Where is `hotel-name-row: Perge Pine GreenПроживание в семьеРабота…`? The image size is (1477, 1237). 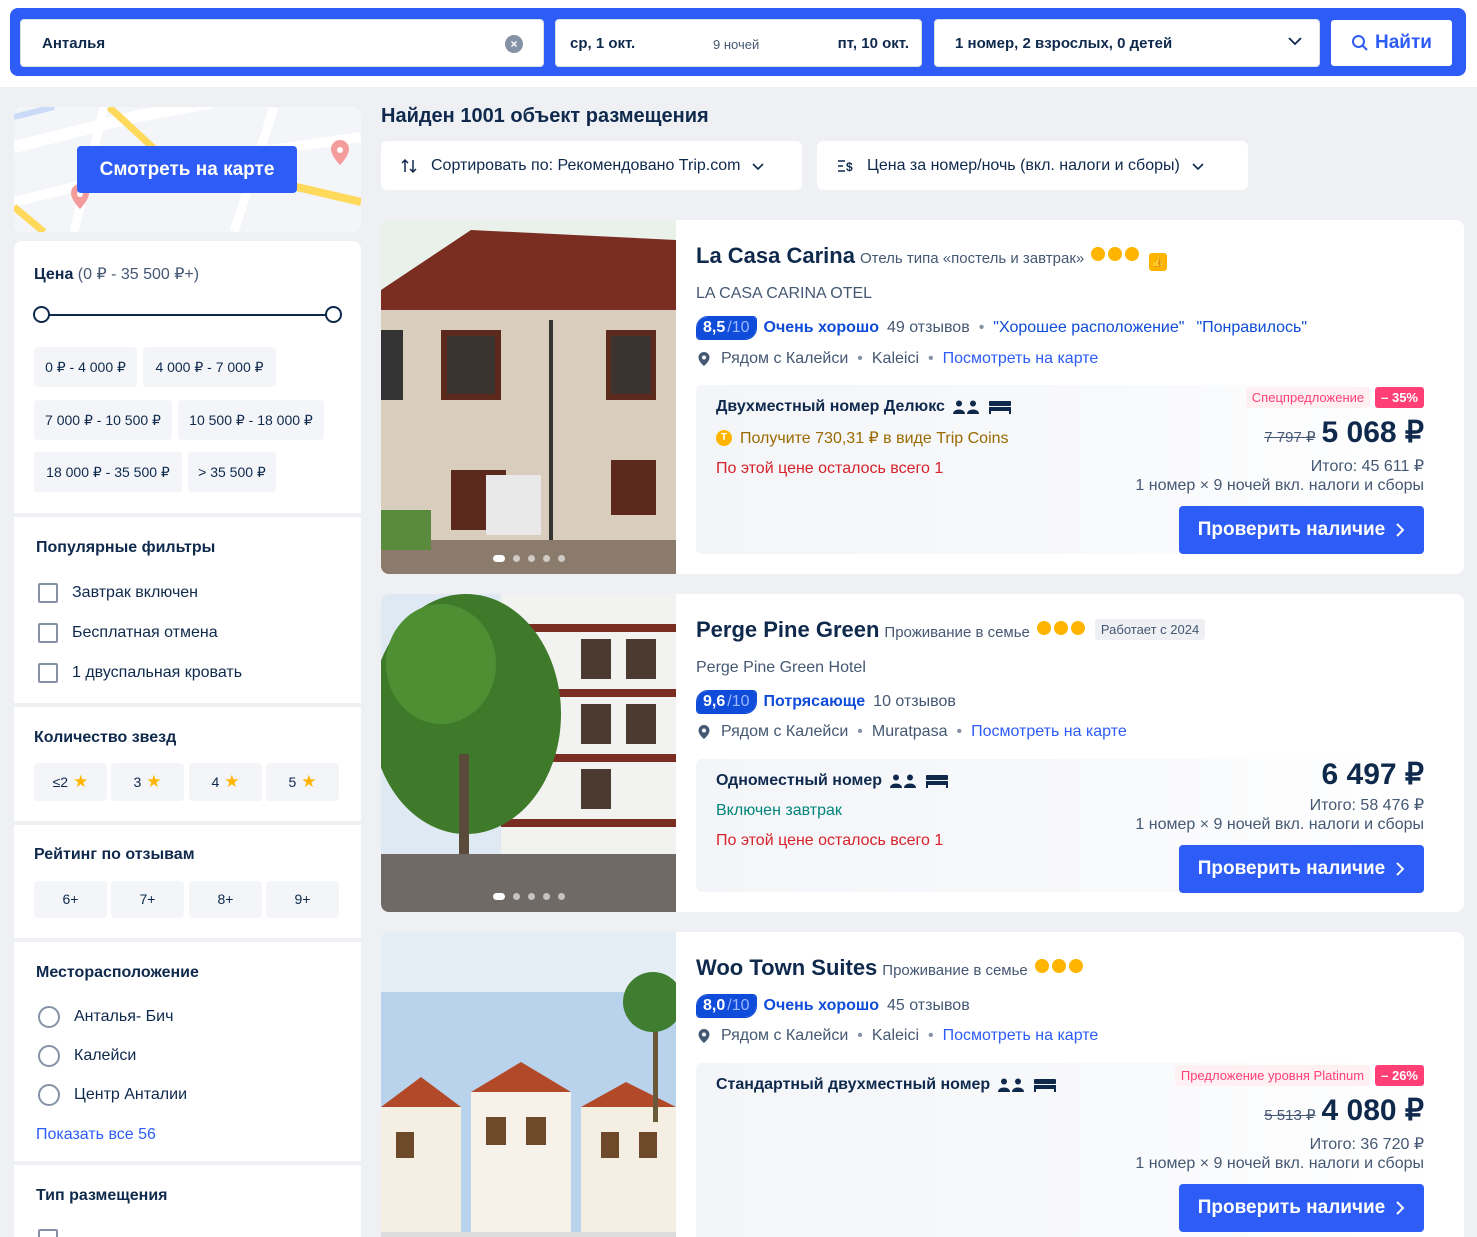
hotel-name-row: Perge Pine GreenПроживание в семьеРабота… is located at coordinates (950, 630).